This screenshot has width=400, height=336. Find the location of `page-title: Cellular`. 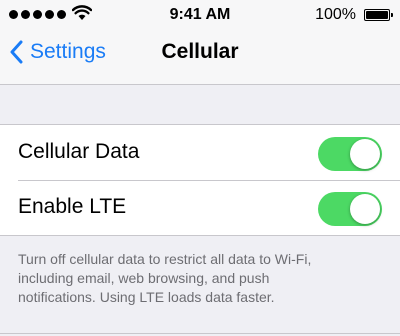

page-title: Cellular is located at coordinates (200, 51).